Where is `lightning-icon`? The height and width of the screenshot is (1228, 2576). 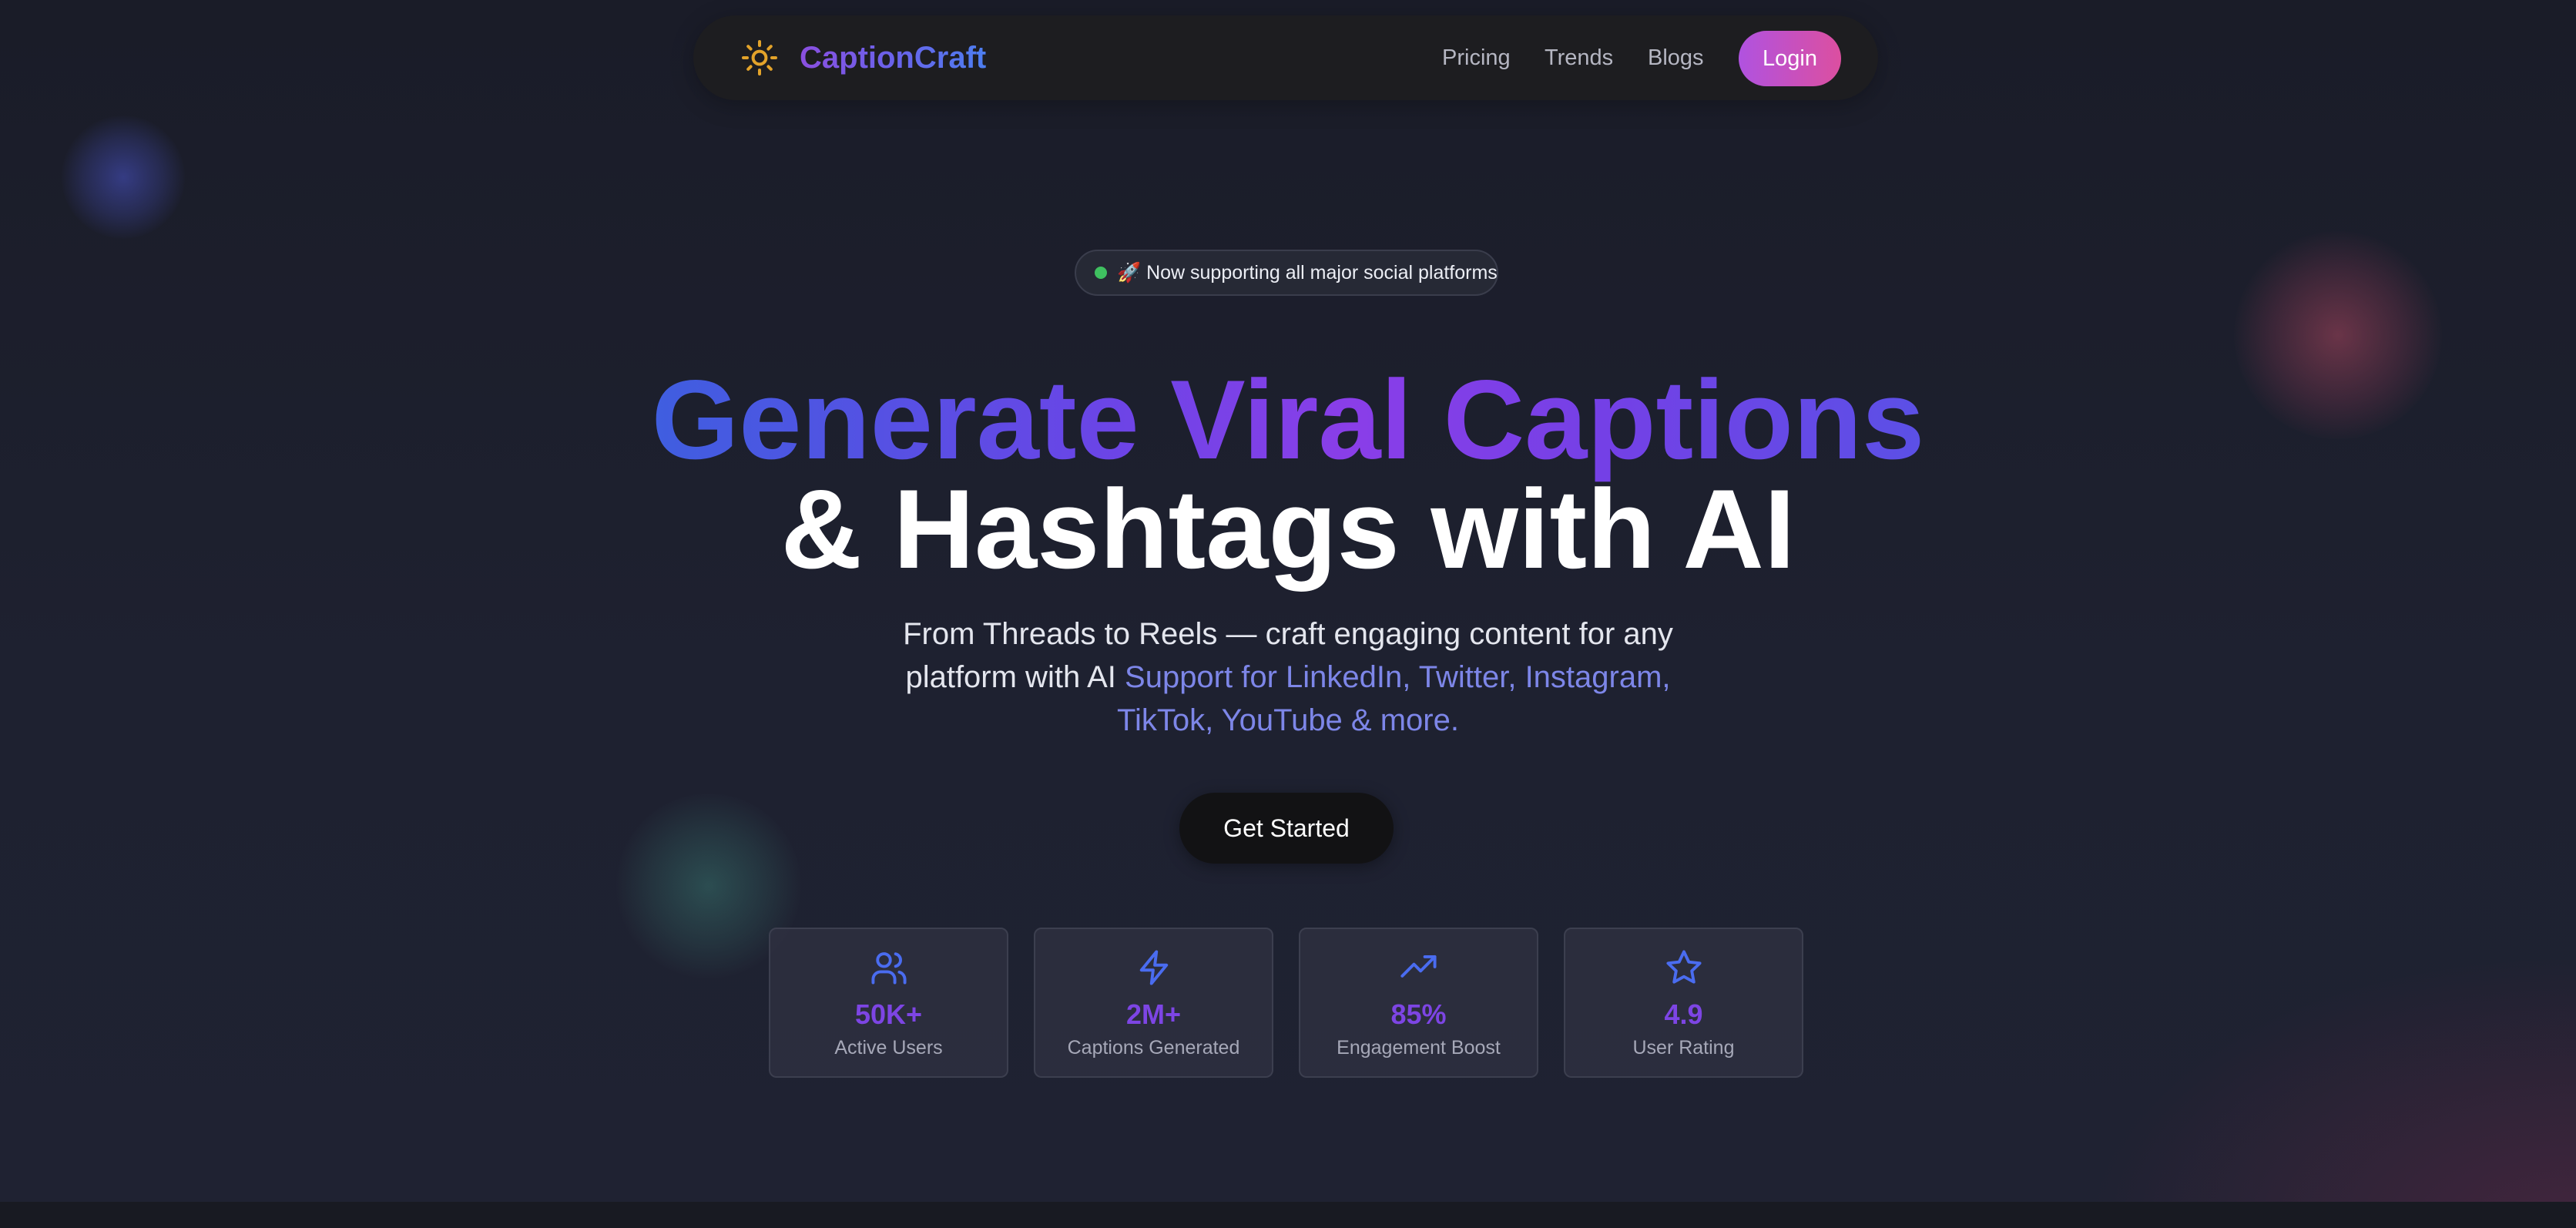 lightning-icon is located at coordinates (1153, 967).